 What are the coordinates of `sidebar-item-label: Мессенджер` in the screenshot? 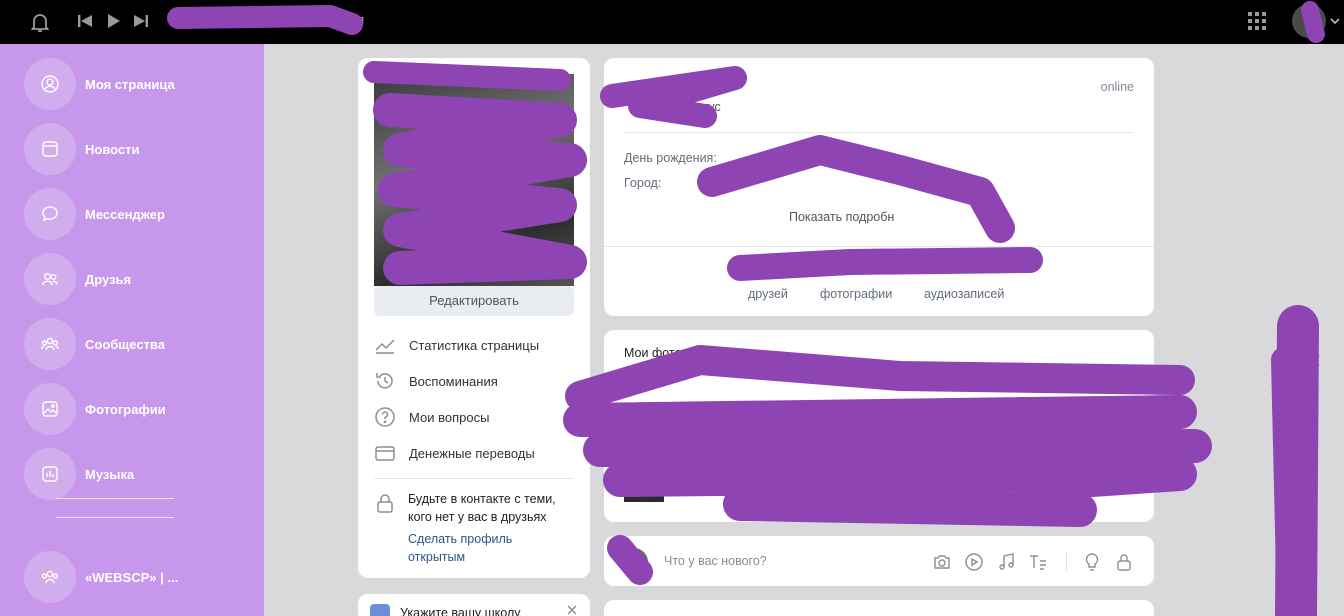 It's located at (125, 214).